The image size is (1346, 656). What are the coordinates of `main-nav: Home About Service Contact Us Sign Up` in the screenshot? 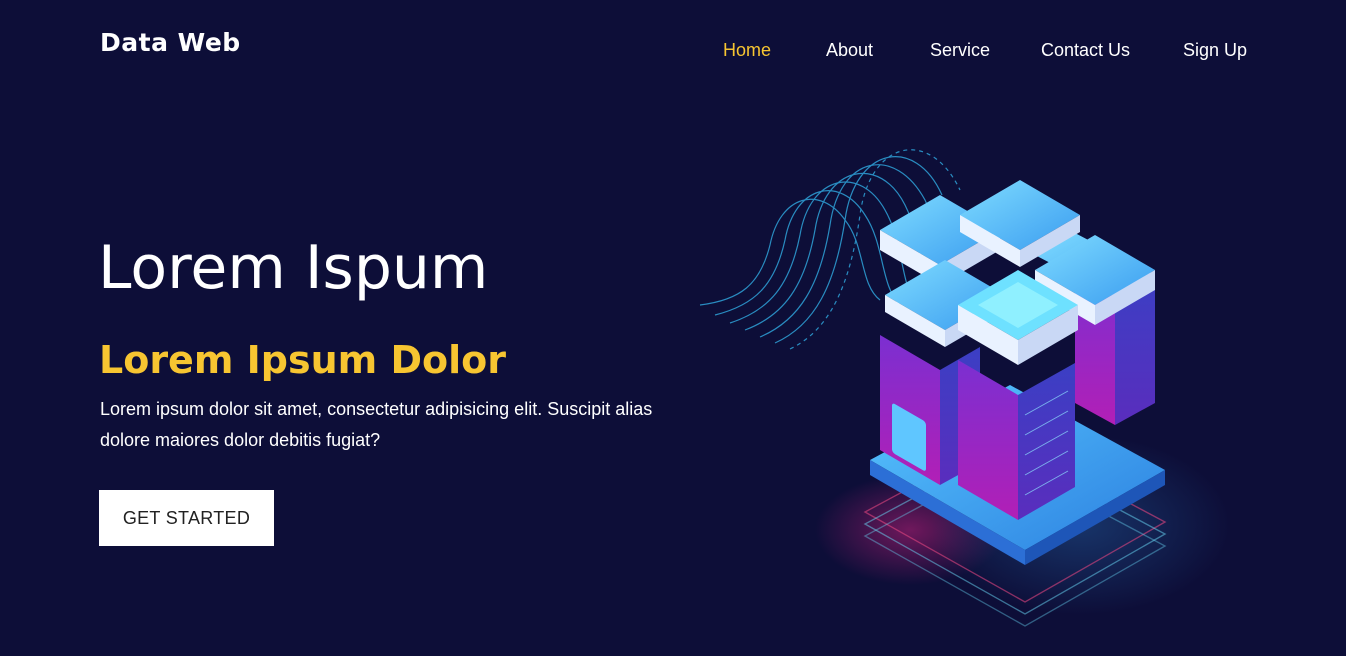 It's located at (980, 50).